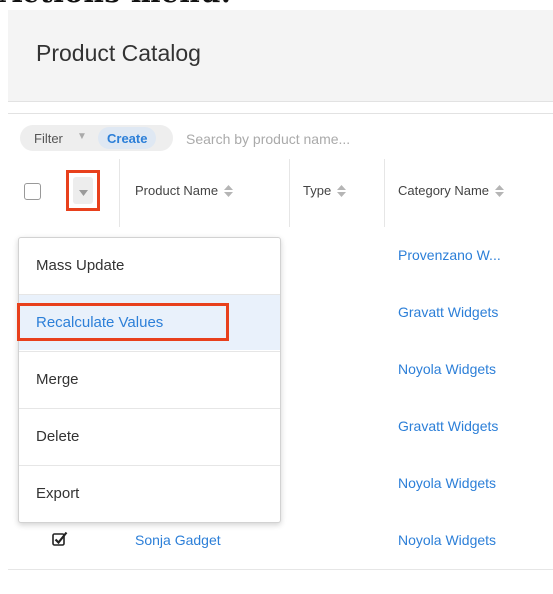 The image size is (553, 594). Describe the element at coordinates (280, 193) in the screenshot. I see `table-header-row: Product Name Type Category Name` at that location.